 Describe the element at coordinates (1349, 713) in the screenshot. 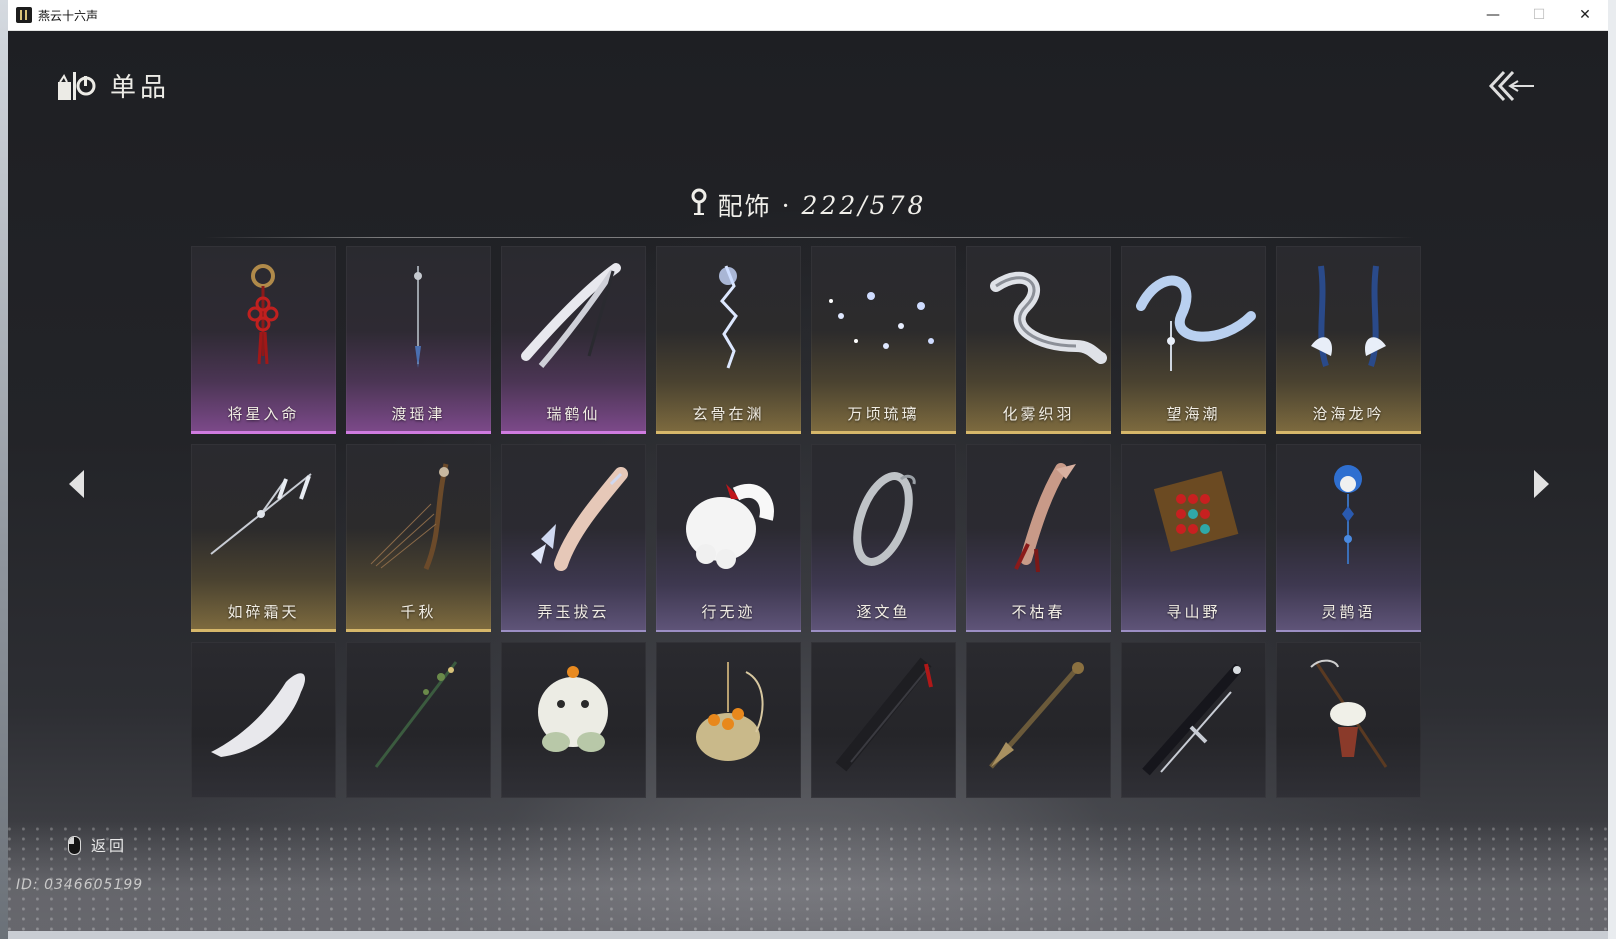

I see `flower-hoe-icon` at that location.